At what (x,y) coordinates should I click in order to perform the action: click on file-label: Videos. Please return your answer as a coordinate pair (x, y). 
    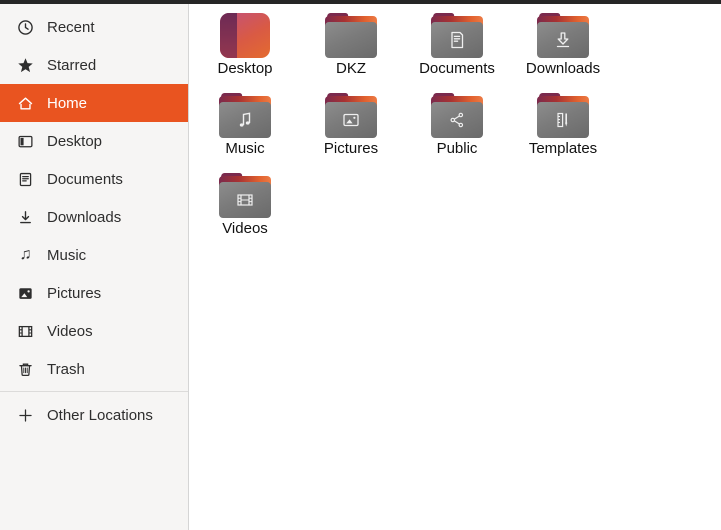
    Looking at the image, I should click on (245, 228).